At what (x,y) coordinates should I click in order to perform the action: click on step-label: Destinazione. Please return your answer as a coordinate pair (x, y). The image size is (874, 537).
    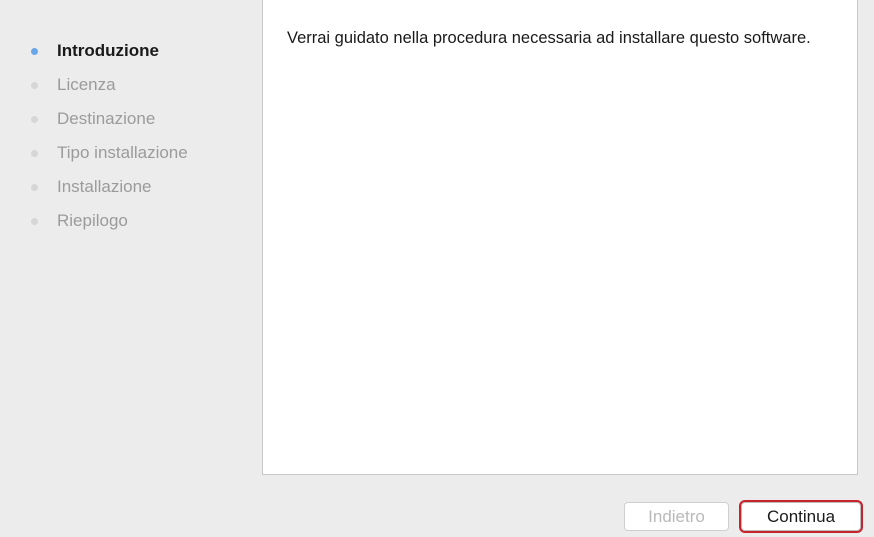
    Looking at the image, I should click on (106, 118).